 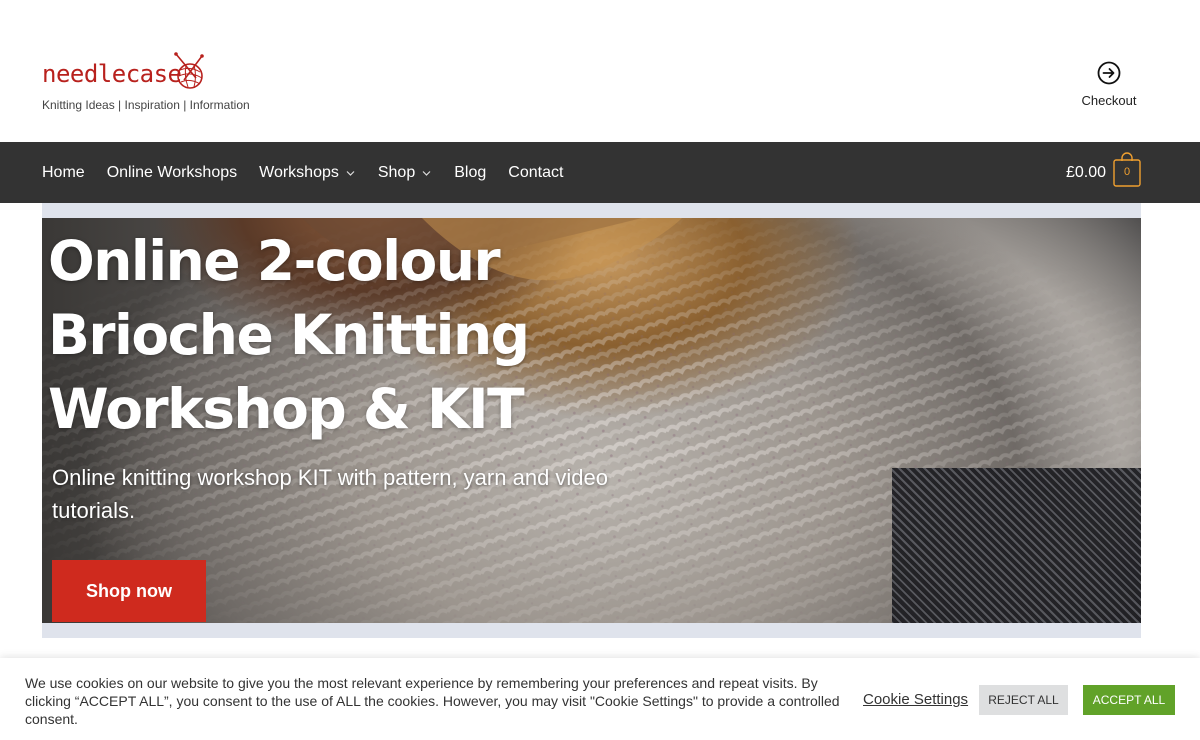 What do you see at coordinates (112, 74) in the screenshot?
I see `logo-text: needlecase` at bounding box center [112, 74].